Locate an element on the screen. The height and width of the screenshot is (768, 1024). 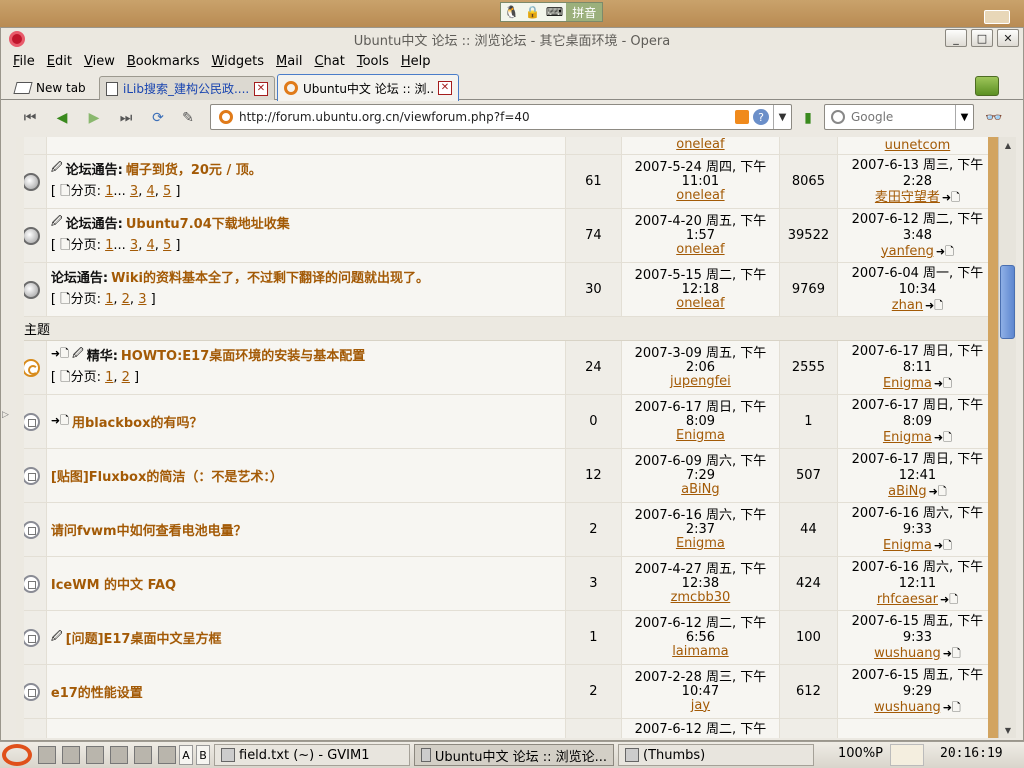
input-method-bar: 🐧 🔒 ⌨ 拼音 is located at coordinates (552, 12).